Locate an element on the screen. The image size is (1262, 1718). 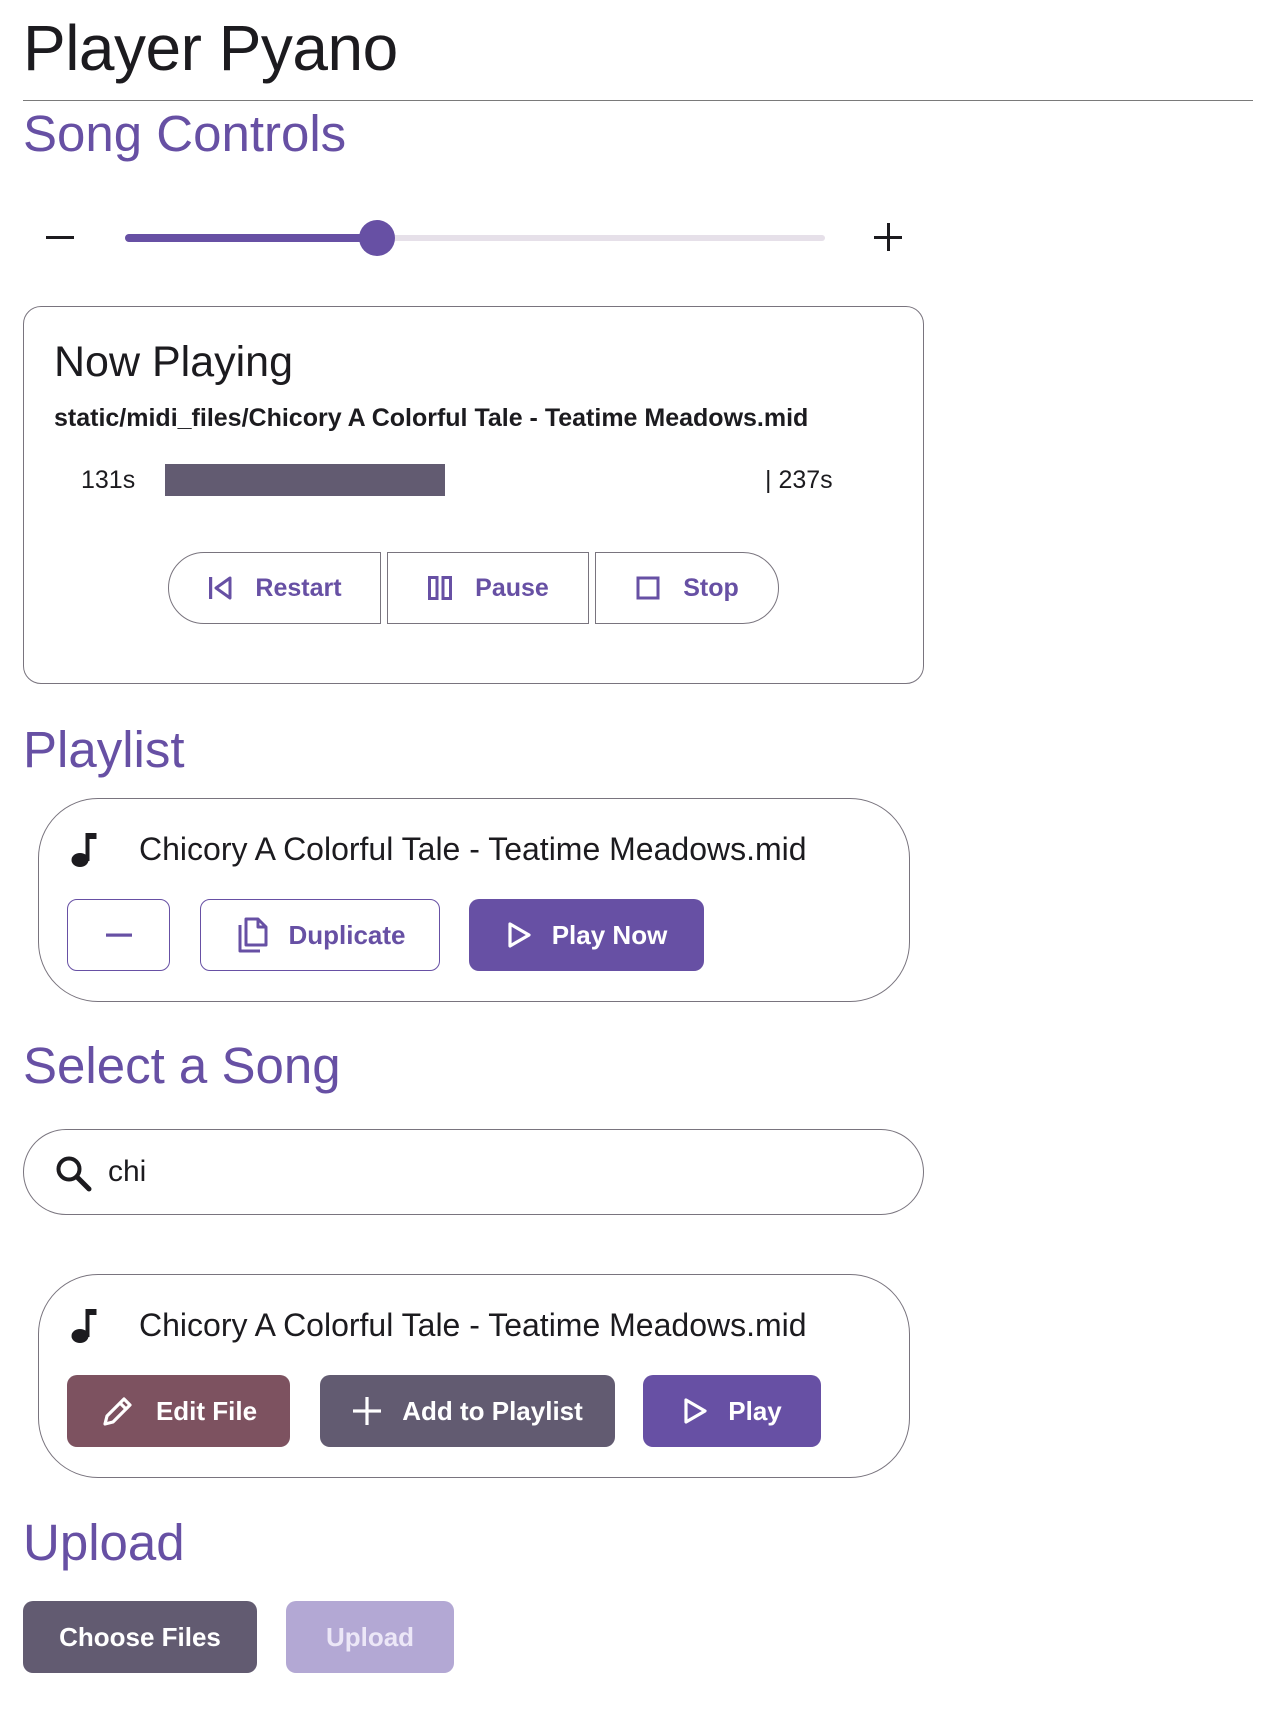
pause-button: Pause is located at coordinates (488, 588).